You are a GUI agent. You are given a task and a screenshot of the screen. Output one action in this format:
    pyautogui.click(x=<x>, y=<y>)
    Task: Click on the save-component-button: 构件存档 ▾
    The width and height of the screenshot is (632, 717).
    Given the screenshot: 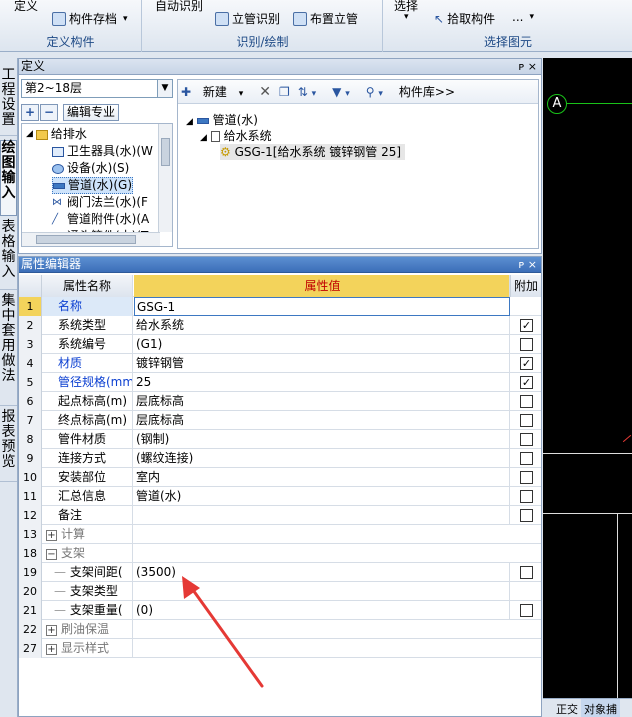 What is the action you would take?
    pyautogui.click(x=90, y=18)
    